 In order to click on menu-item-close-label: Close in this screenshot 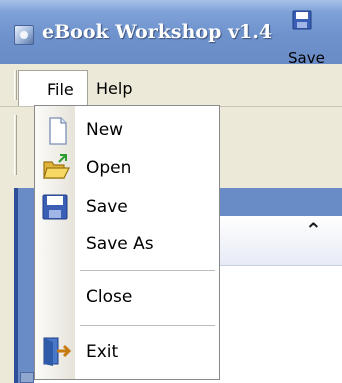, I will do `click(109, 297)`.